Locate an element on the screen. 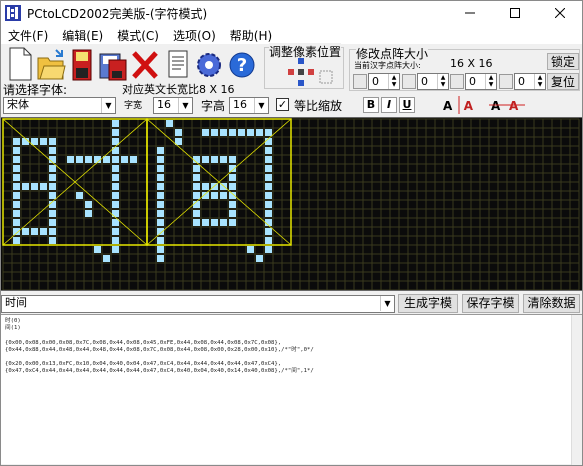 The image size is (583, 466). spinner-4: 0 ▲ ▼ is located at coordinates (530, 81).